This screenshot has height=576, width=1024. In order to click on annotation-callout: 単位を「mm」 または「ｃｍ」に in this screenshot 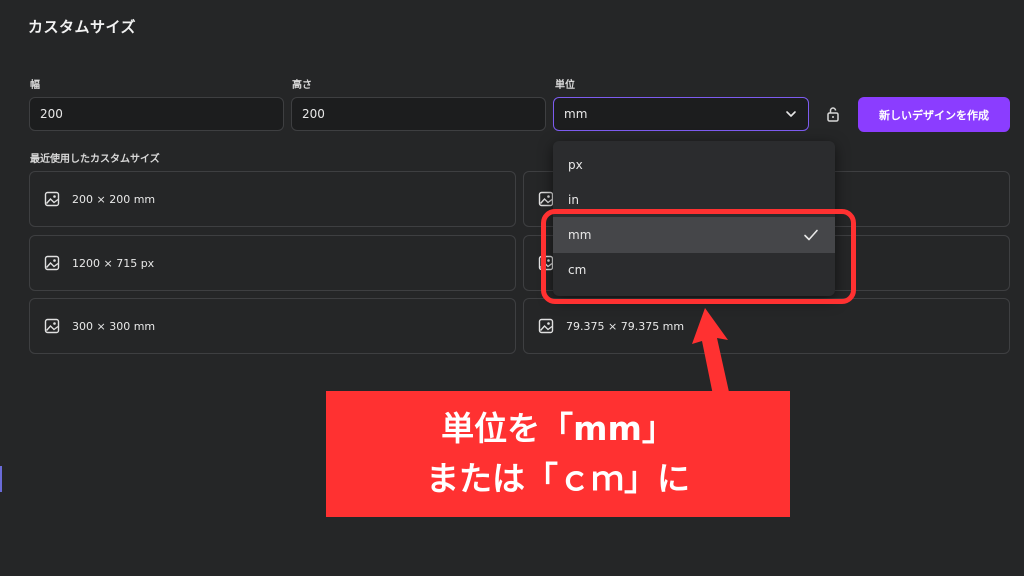, I will do `click(558, 454)`.